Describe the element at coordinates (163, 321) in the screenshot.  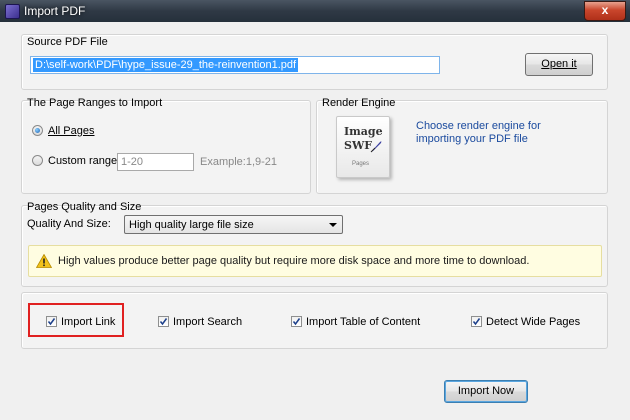
I see `import-search-checkbox` at that location.